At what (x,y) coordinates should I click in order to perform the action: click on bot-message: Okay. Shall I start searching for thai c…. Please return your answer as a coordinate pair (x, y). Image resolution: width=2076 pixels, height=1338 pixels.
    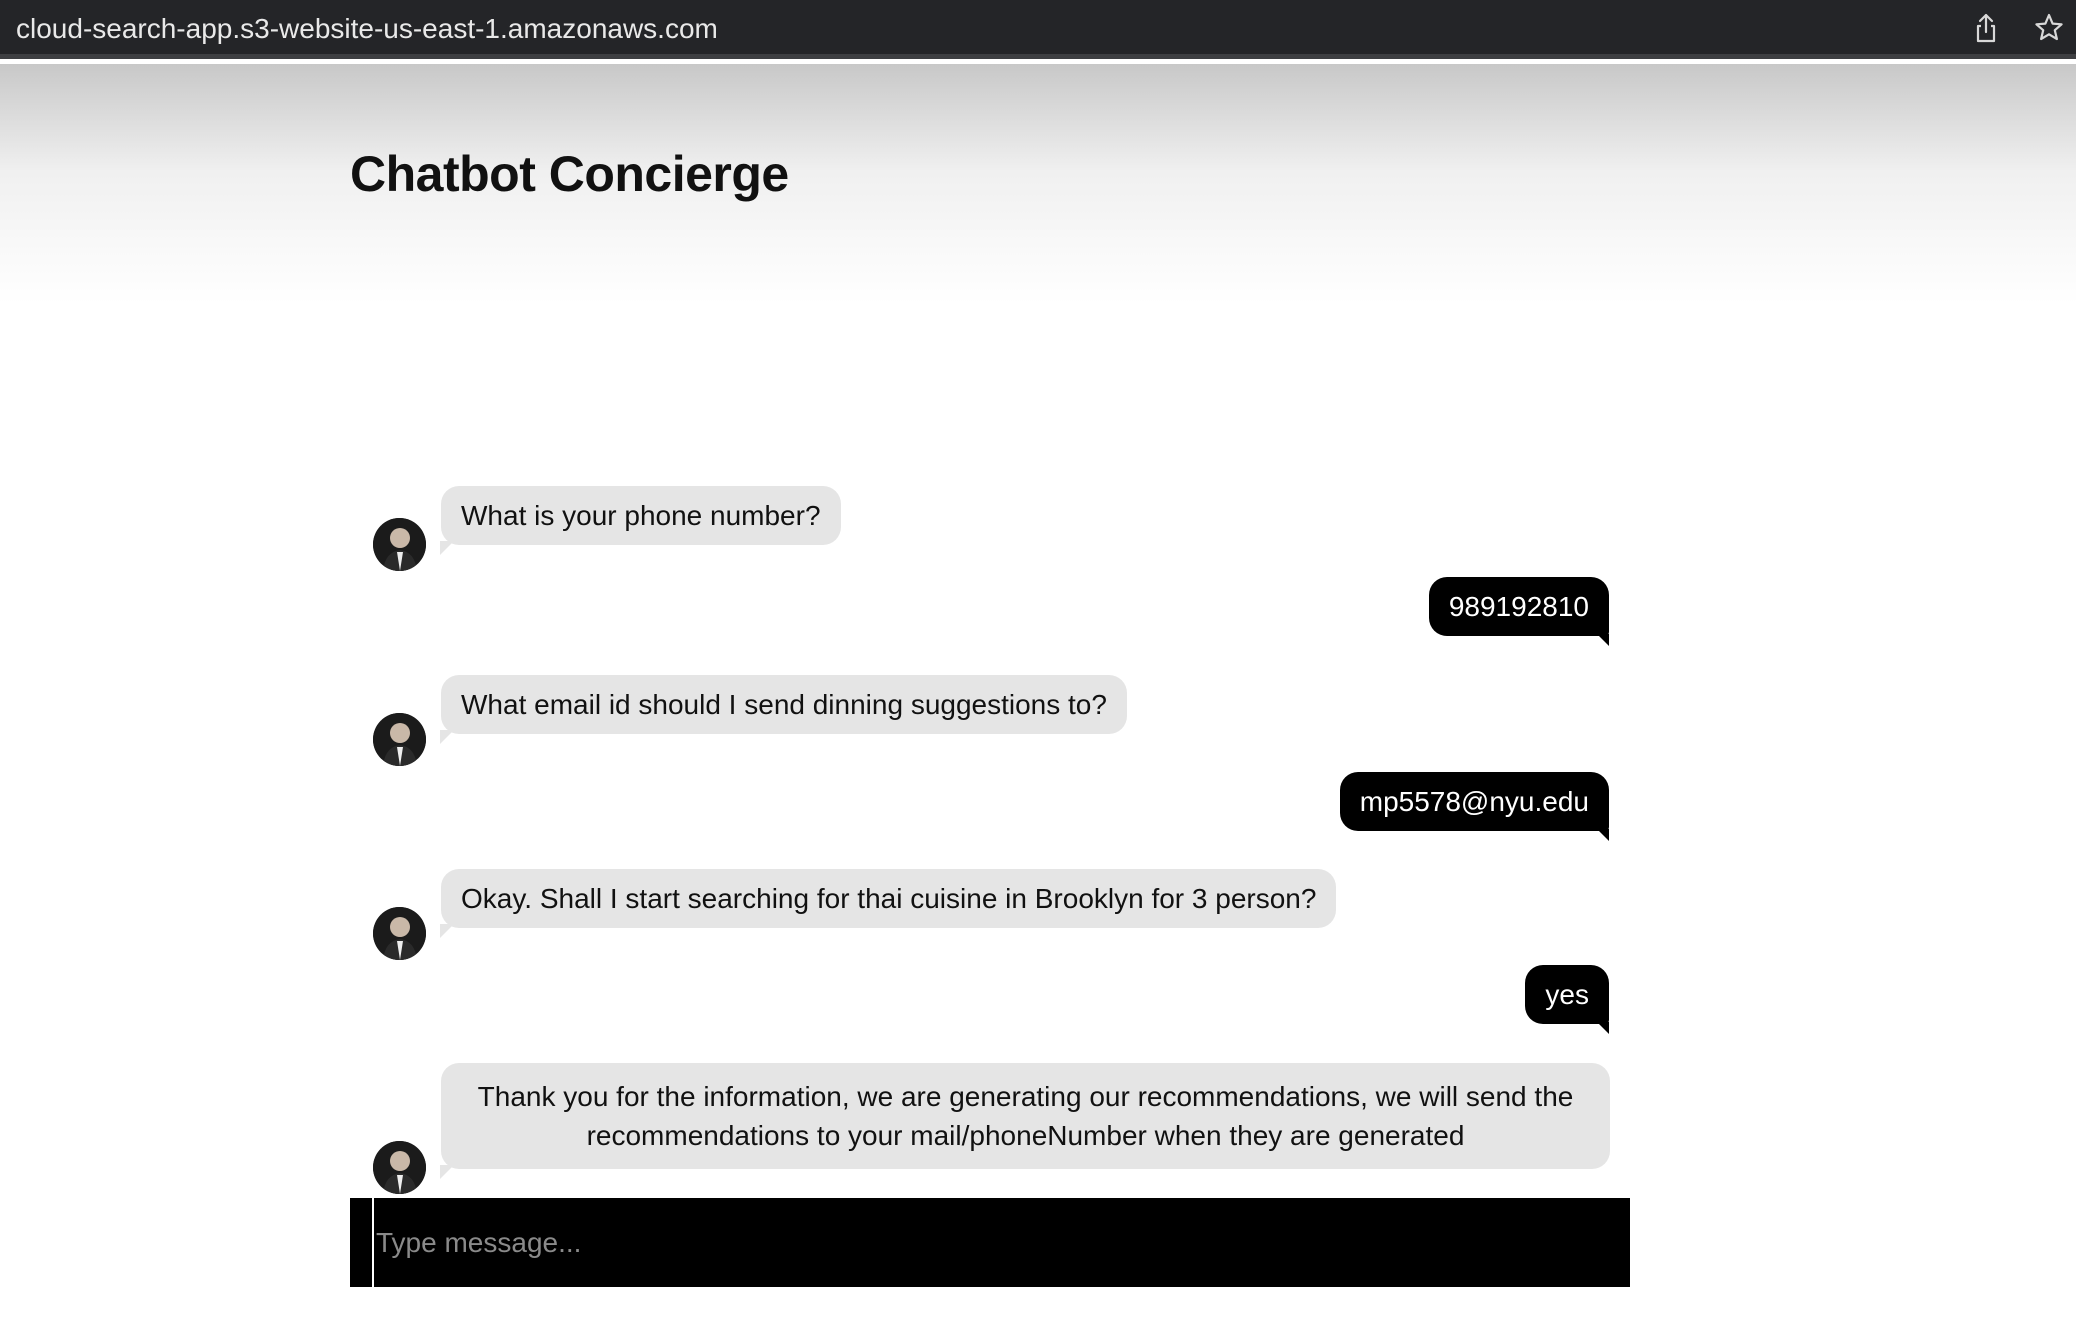
    Looking at the image, I should click on (888, 903).